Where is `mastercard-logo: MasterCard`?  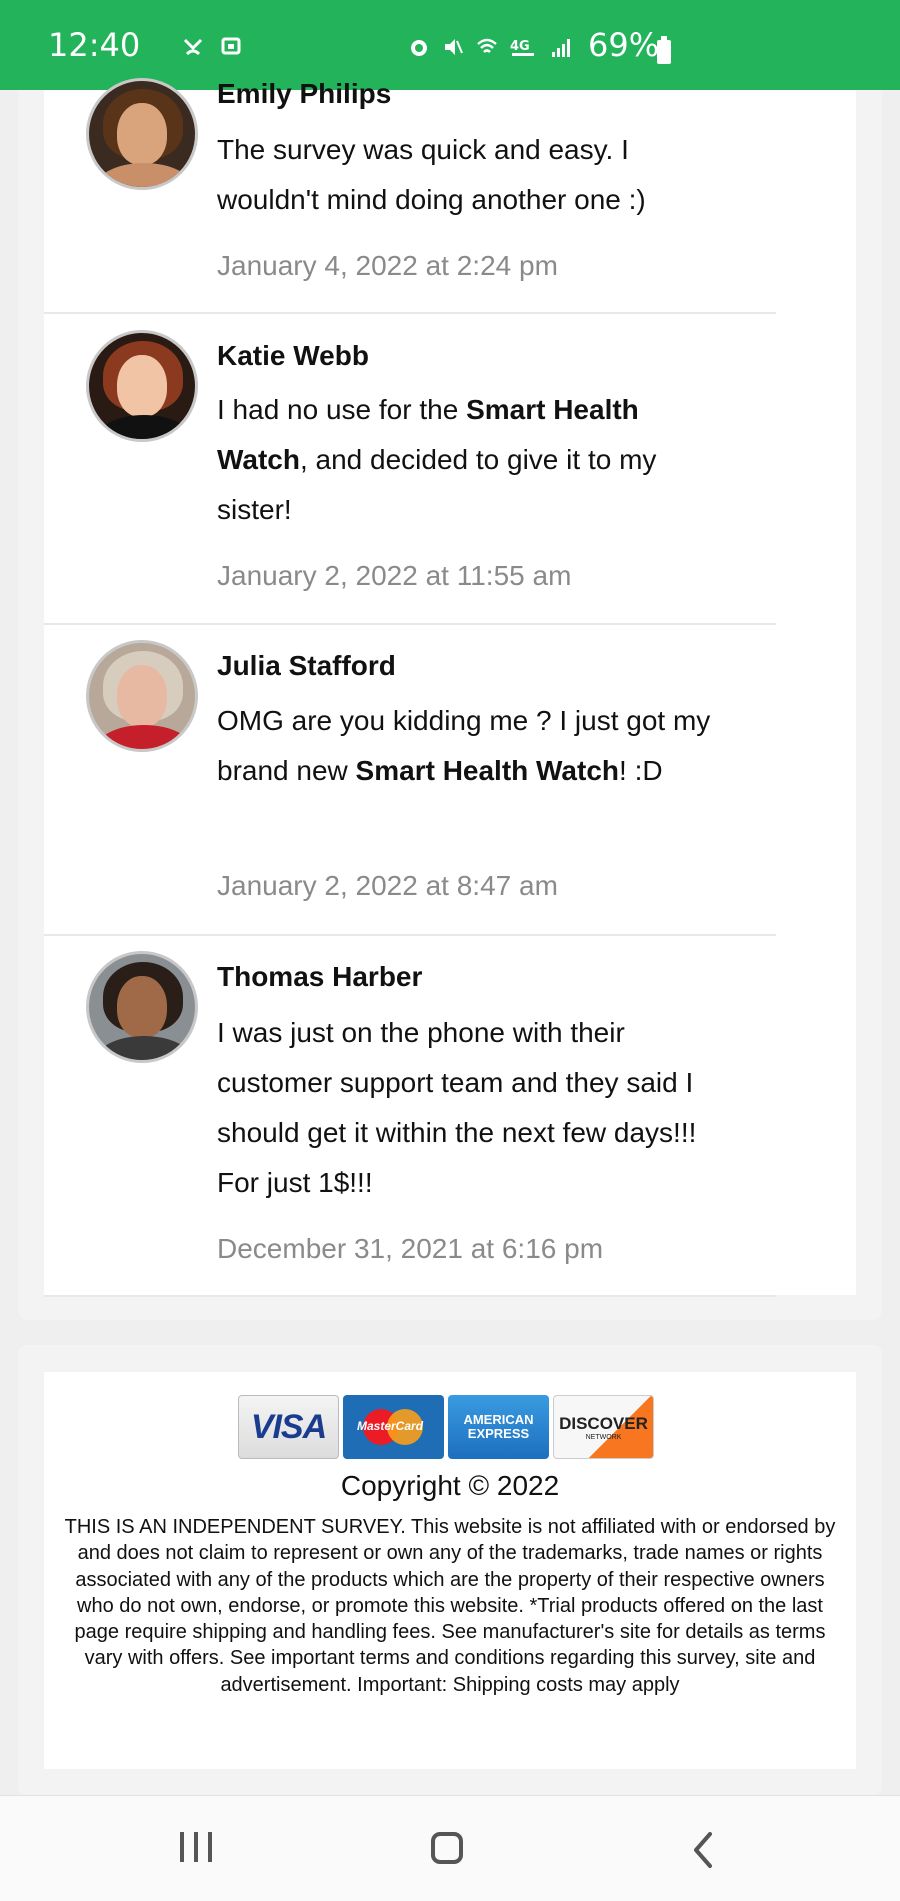 mastercard-logo: MasterCard is located at coordinates (393, 1427).